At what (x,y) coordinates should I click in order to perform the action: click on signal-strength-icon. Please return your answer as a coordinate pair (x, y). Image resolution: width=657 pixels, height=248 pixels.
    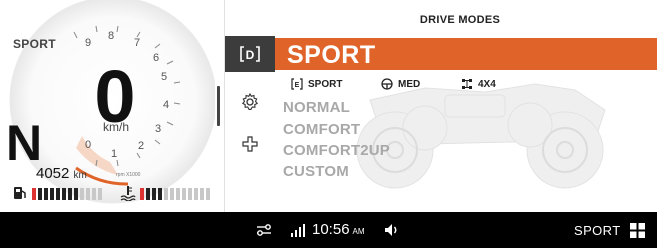
    Looking at the image, I should click on (298, 230).